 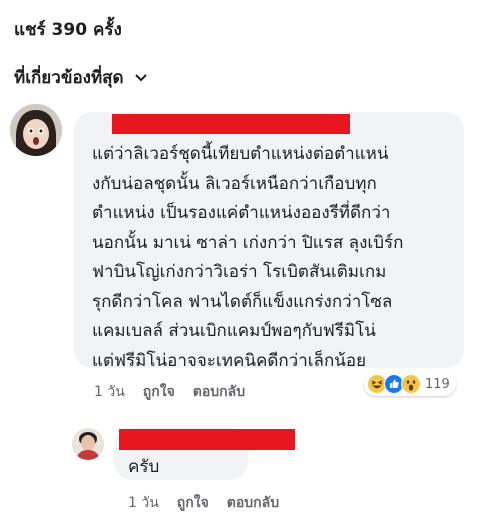 I want to click on share-count: แชร์ 390 ครั้ง, so click(x=68, y=29).